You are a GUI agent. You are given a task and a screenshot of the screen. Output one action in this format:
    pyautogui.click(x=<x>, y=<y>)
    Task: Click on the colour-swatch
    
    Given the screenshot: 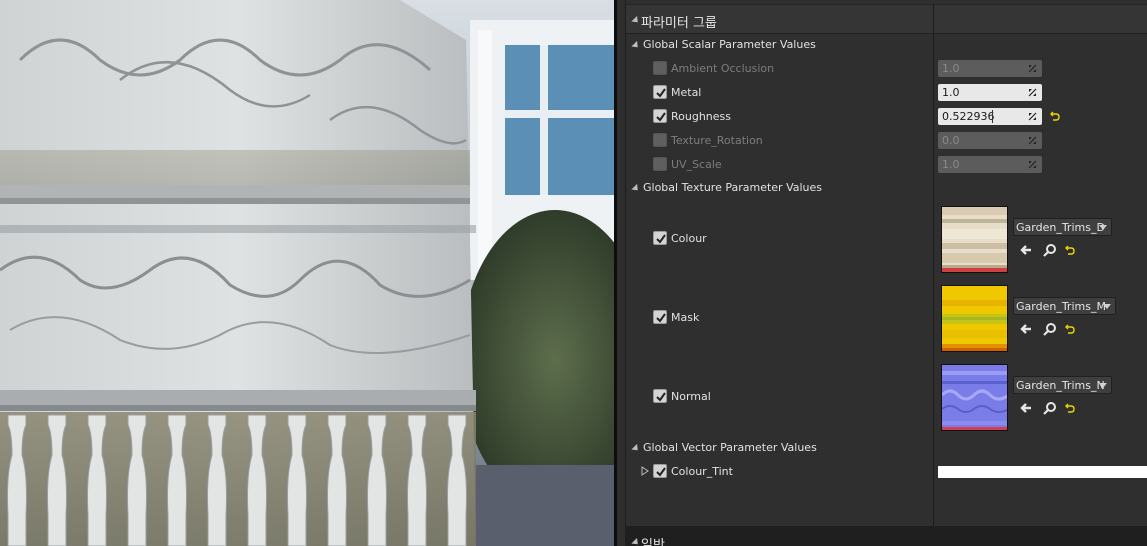 What is the action you would take?
    pyautogui.click(x=1042, y=472)
    